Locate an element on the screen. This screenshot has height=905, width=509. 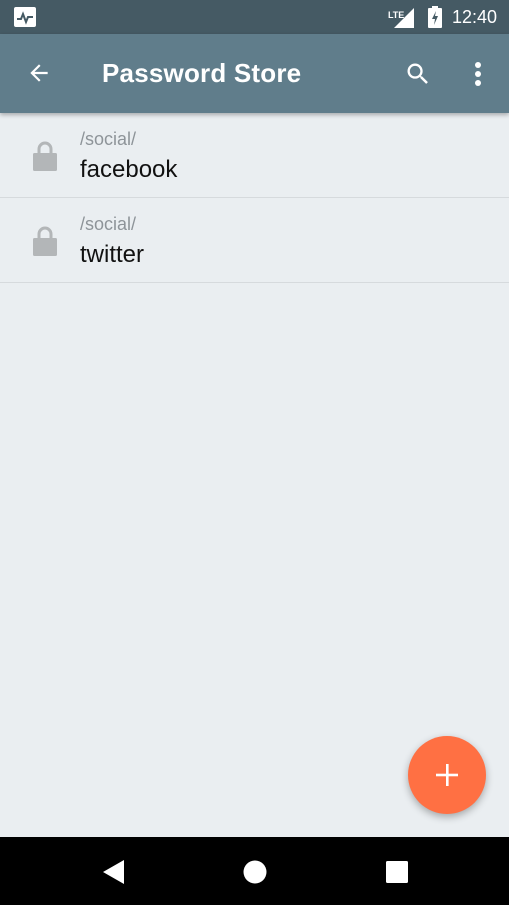
arrow-back-icon is located at coordinates (39, 73).